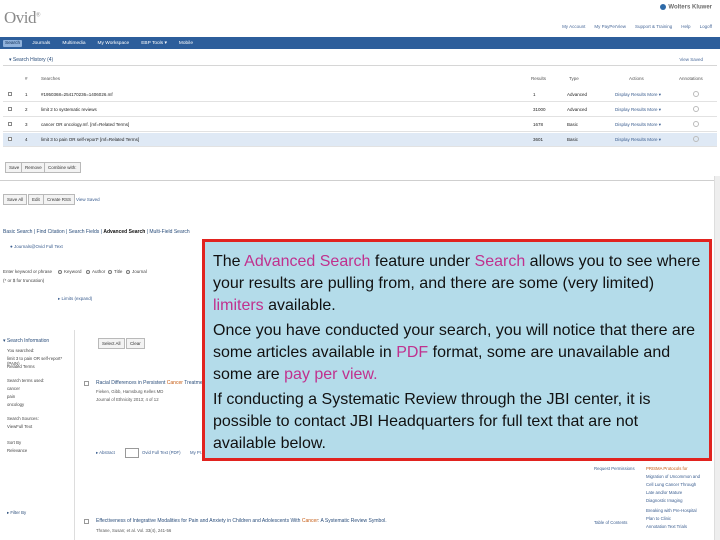 The image size is (720, 540). I want to click on related-link: Breaking with Pre-Hospital, so click(671, 510).